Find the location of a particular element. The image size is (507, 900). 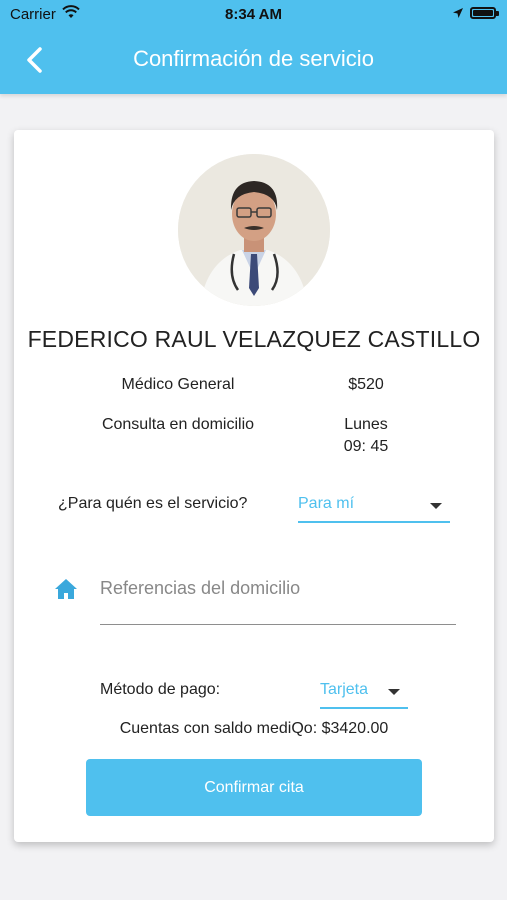

location-arrow-icon is located at coordinates (458, 14).